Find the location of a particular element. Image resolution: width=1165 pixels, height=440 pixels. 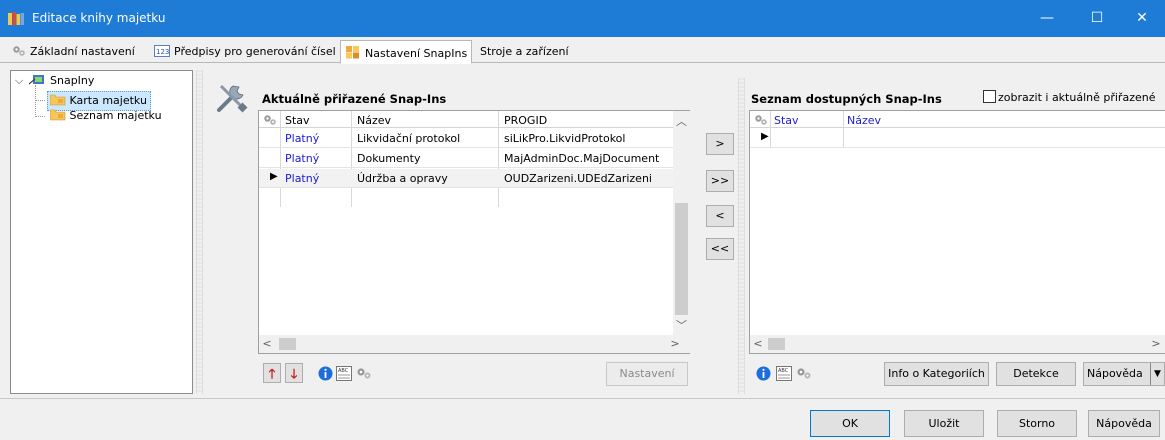

tree-node-seznam-majetku: Seznam majetku is located at coordinates (105, 116).